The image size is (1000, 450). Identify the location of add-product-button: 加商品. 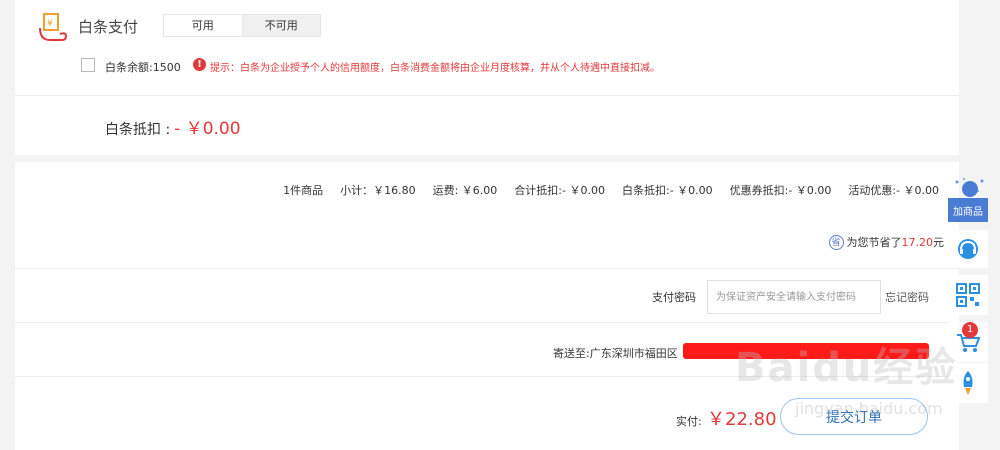
(968, 210).